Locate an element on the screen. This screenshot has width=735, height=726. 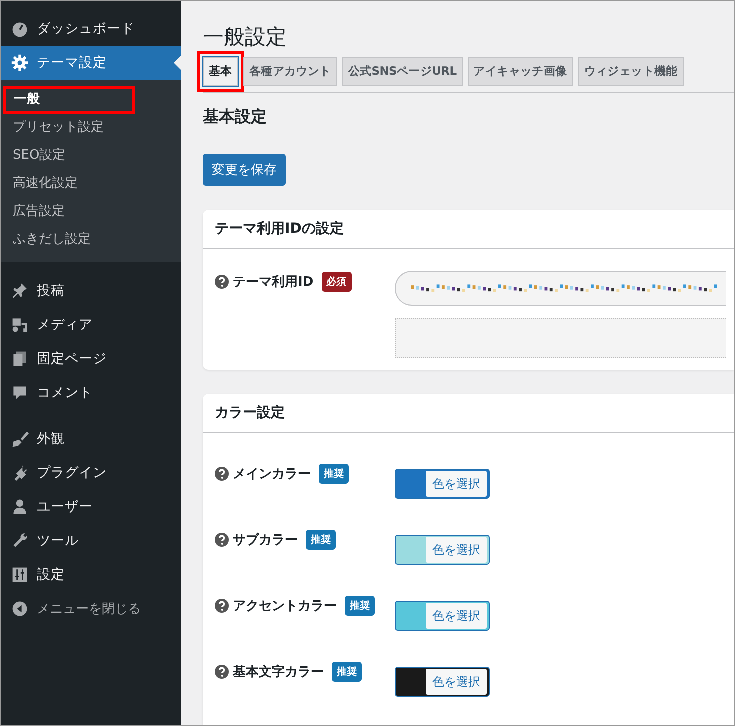
submenu-item: プリセット設定 is located at coordinates (90, 128).